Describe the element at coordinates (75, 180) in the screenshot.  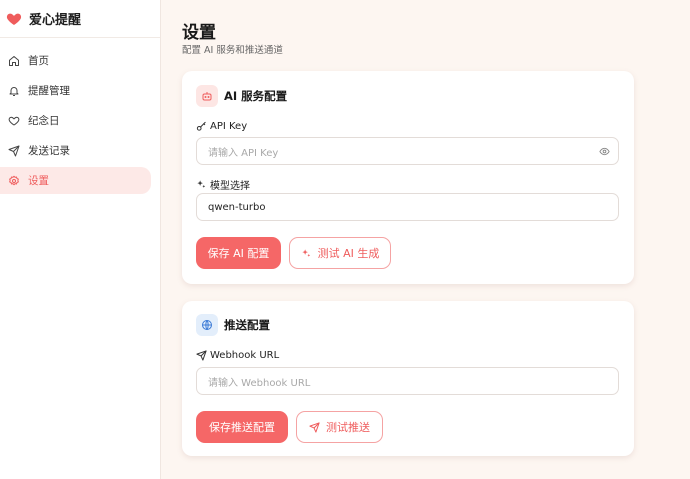
I see `sidebar-item-settings: 设置` at that location.